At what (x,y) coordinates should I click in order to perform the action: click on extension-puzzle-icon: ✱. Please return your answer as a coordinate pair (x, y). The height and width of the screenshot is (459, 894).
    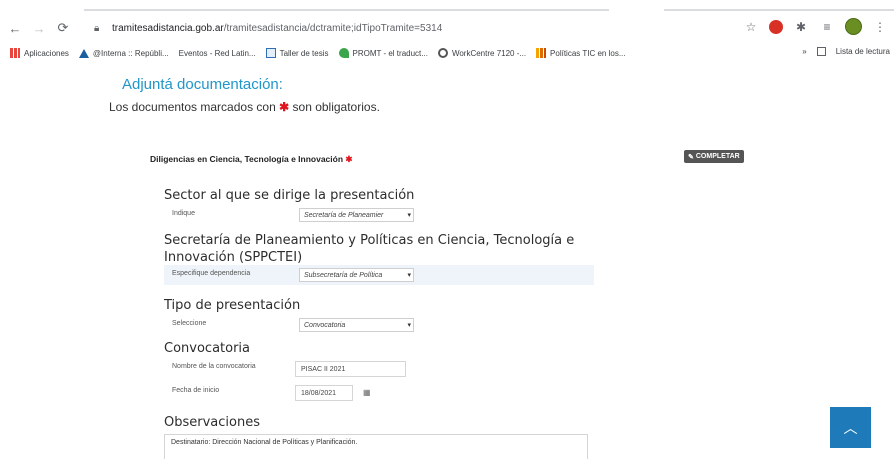
    Looking at the image, I should click on (801, 27).